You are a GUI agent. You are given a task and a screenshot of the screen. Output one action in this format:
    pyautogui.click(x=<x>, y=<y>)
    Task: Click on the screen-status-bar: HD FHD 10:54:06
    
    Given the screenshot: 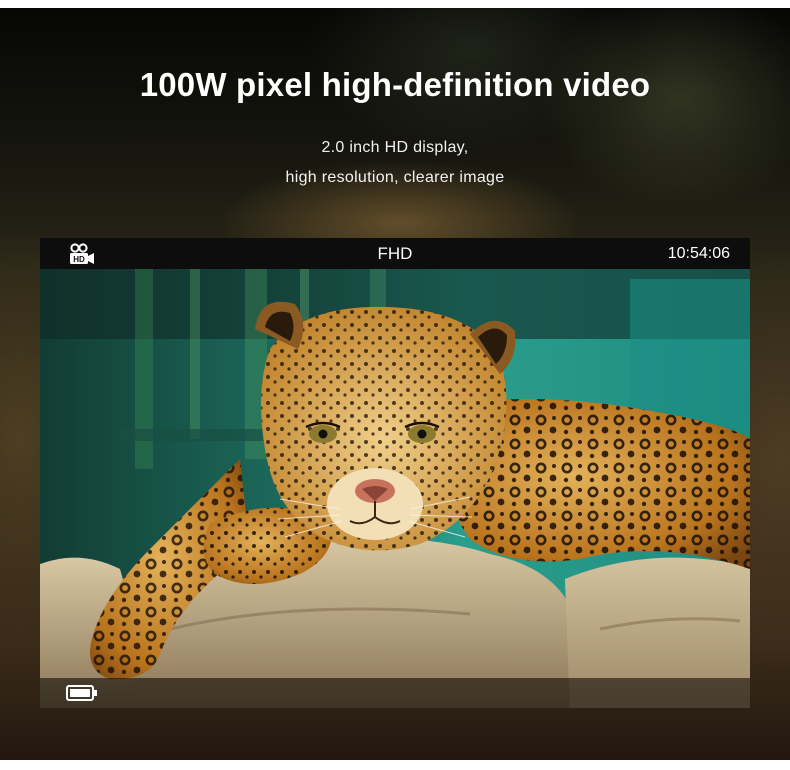 What is the action you would take?
    pyautogui.click(x=395, y=253)
    